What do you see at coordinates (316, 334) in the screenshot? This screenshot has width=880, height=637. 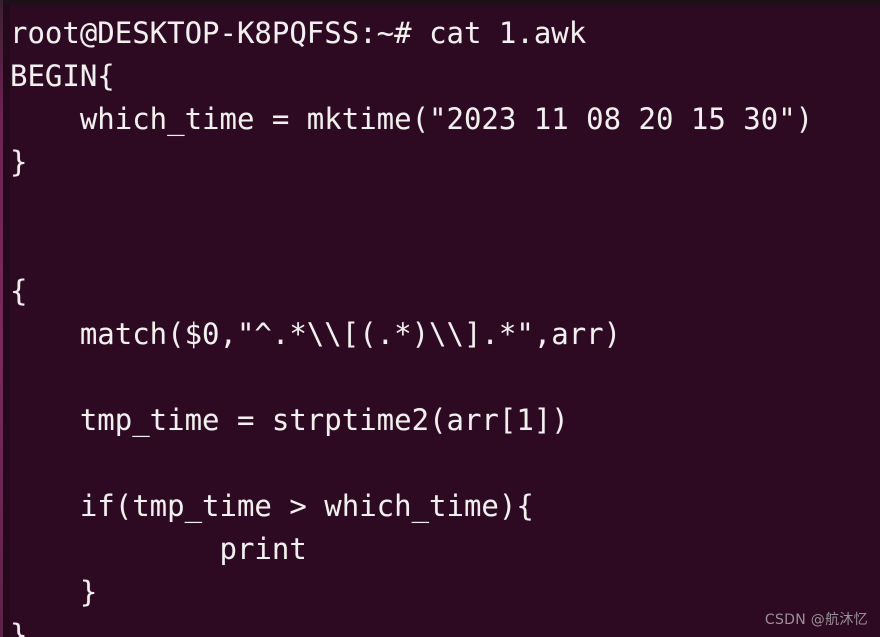 I see `code-line: match($0,"^.*\\[(.*)\\].*",arr)` at bounding box center [316, 334].